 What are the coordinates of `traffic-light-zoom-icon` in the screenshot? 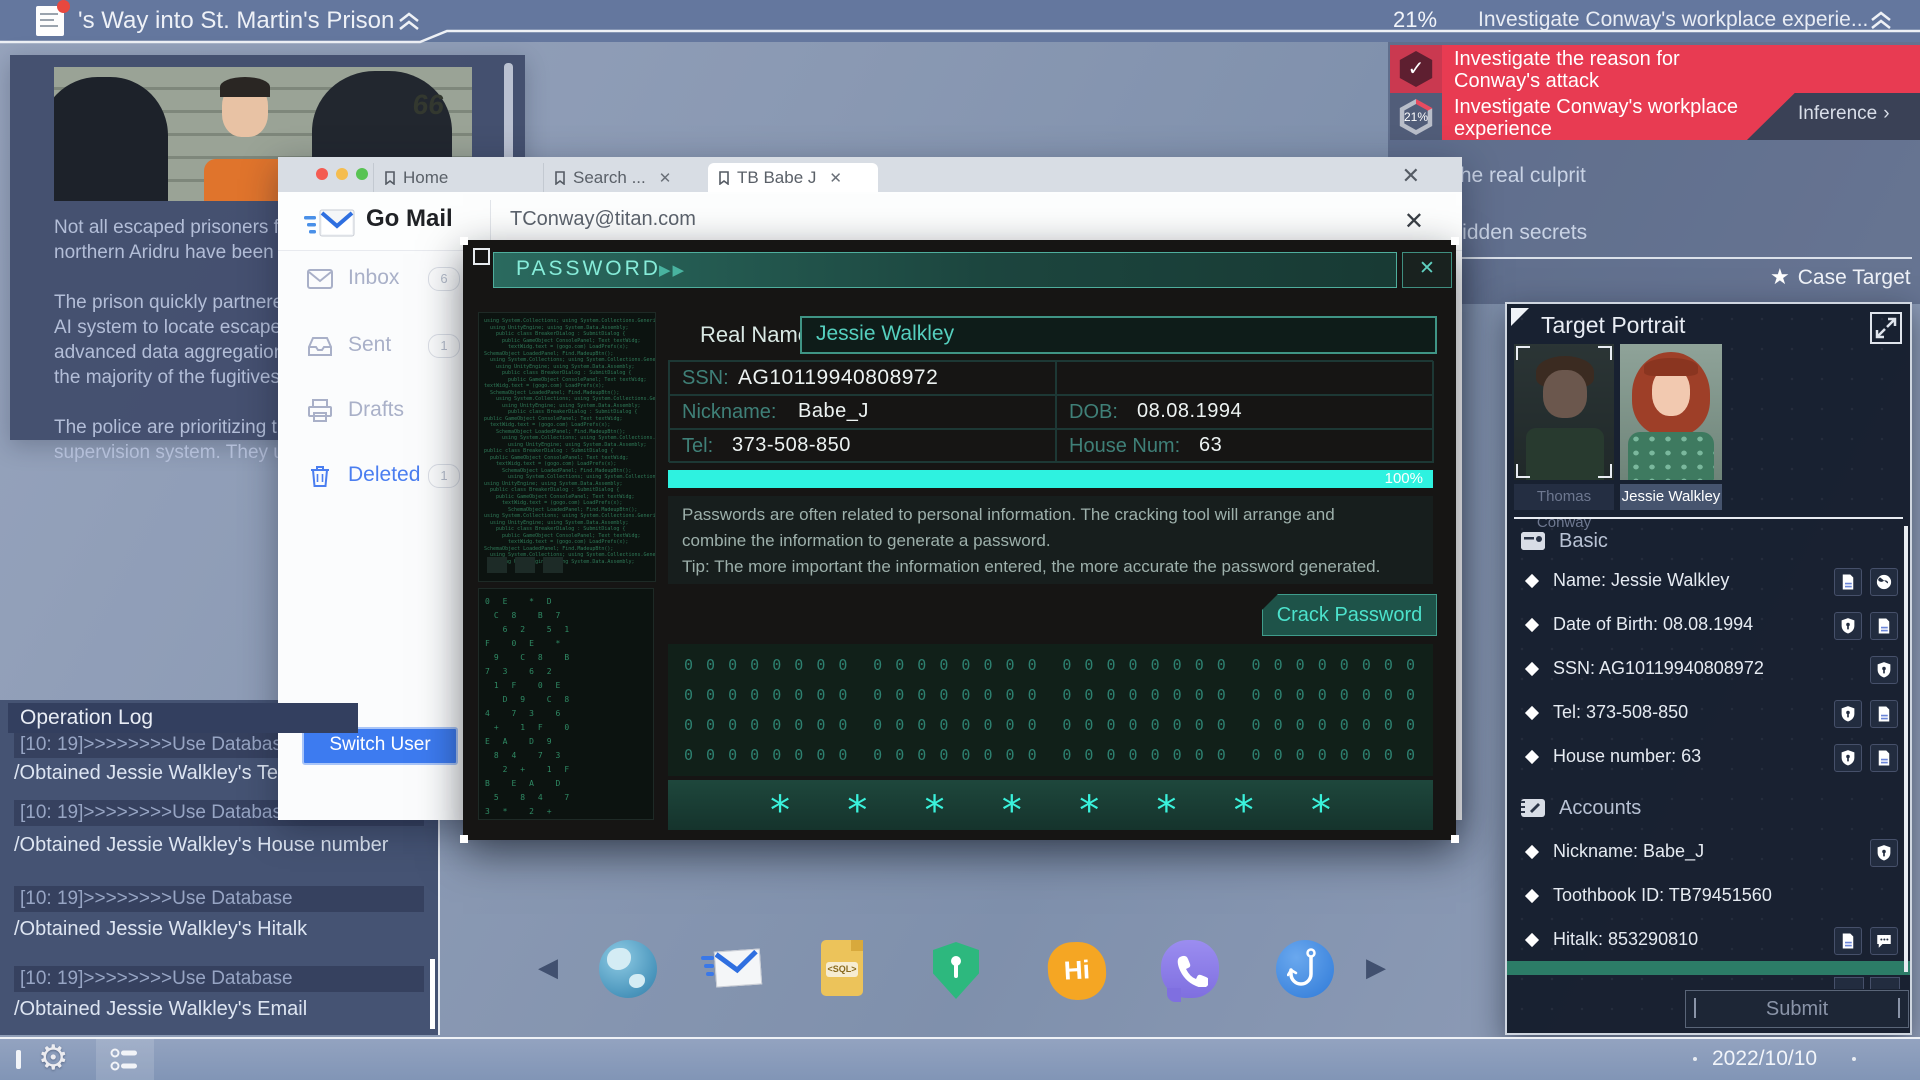 It's located at (362, 174).